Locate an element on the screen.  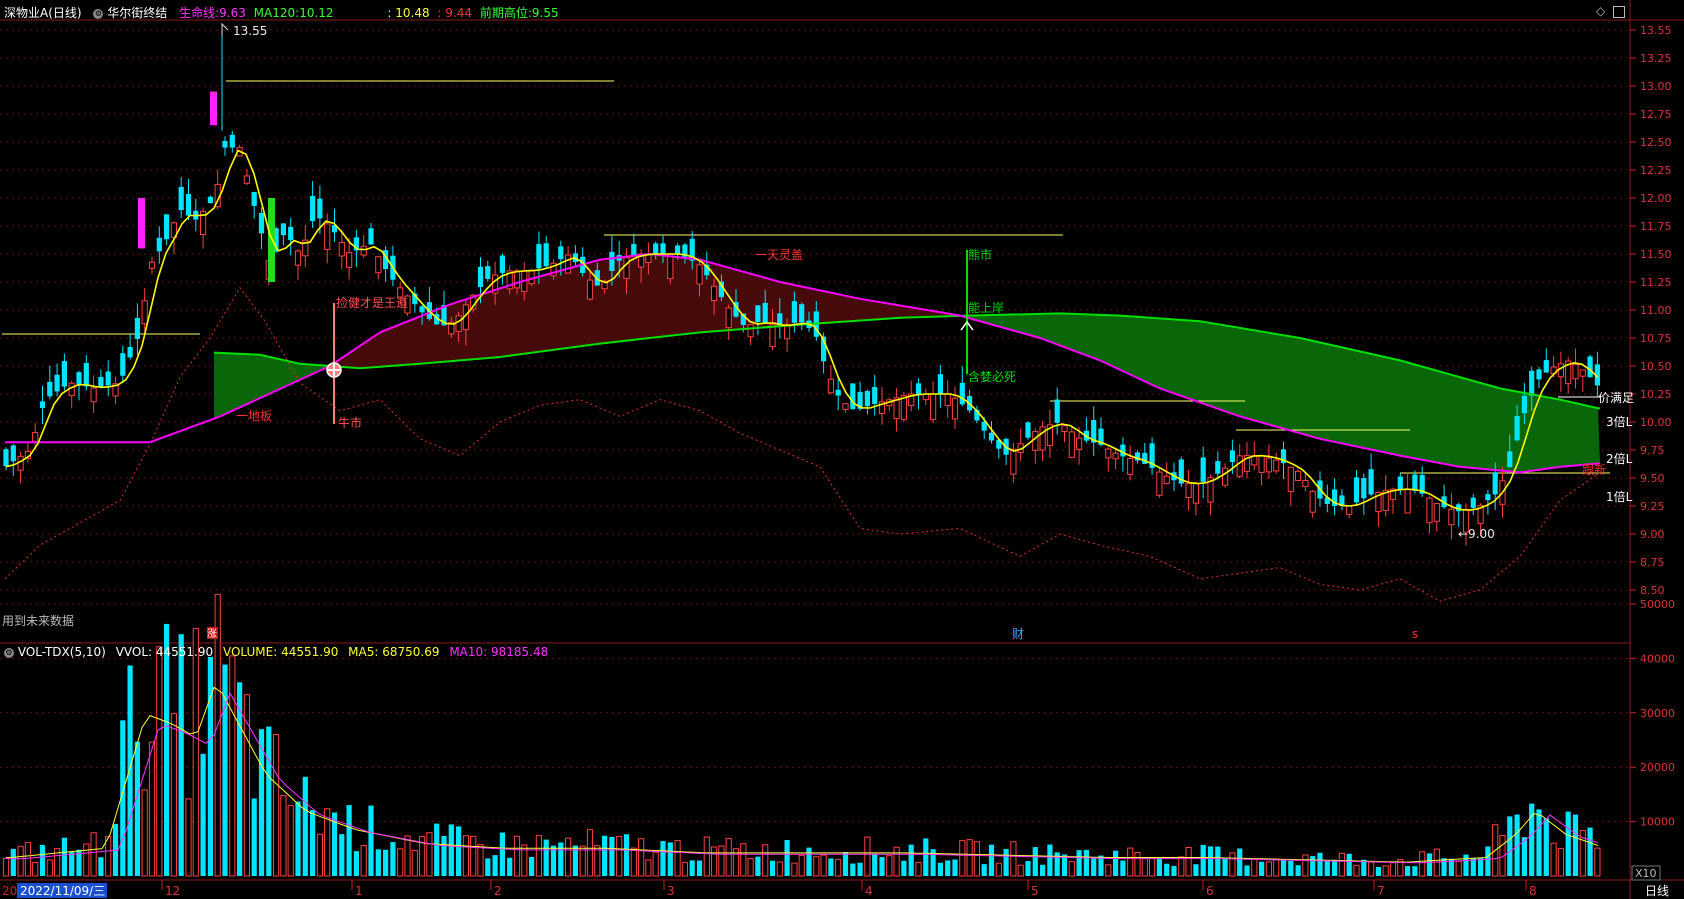
layout-icon is located at coordinates (1619, 11).